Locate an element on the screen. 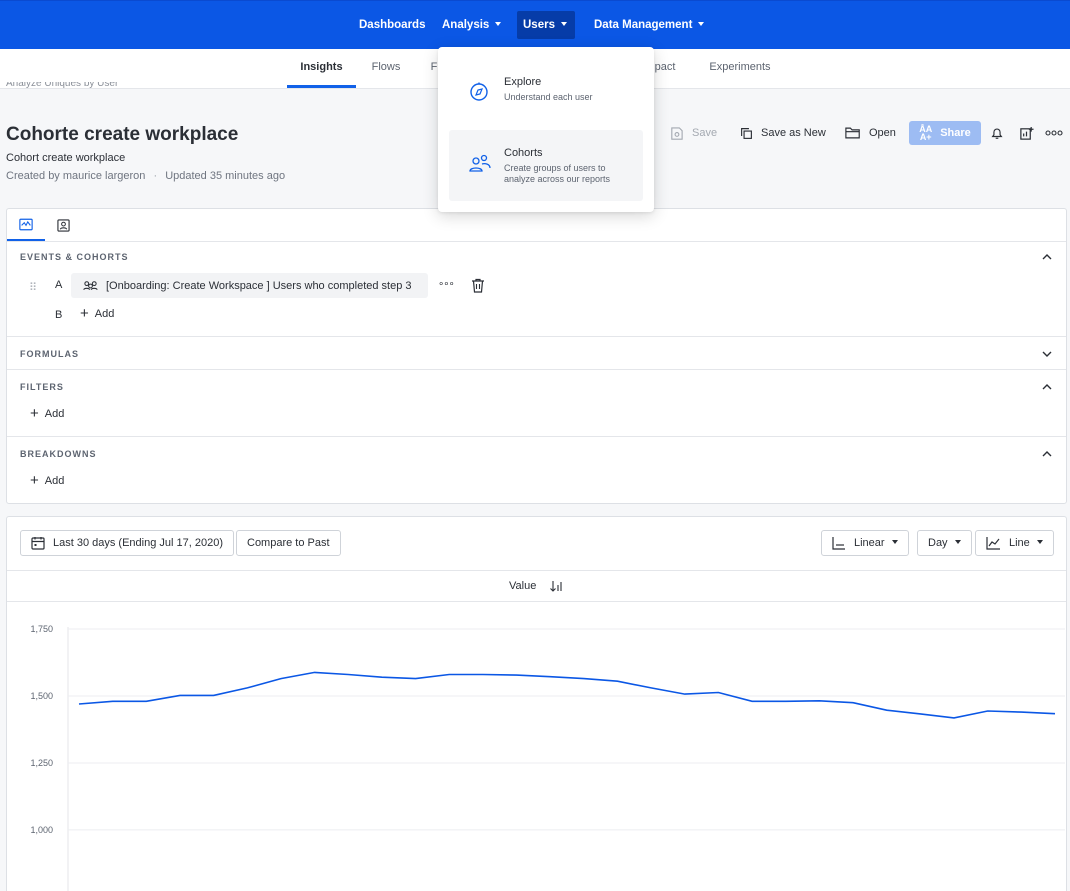 Image resolution: width=1070 pixels, height=891 pixels. save-as-new-button: Save as New is located at coordinates (783, 133).